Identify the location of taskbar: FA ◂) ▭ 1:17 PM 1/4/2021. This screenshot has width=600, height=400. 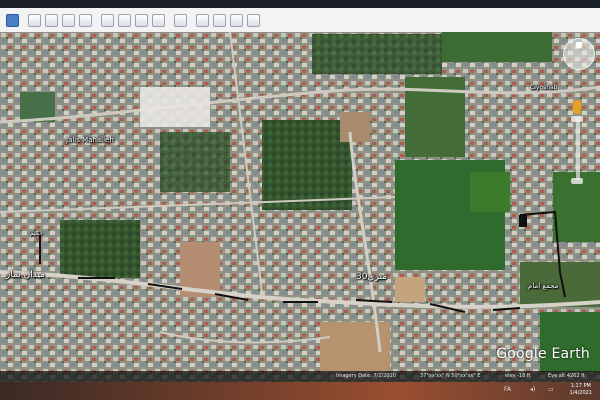
(300, 391).